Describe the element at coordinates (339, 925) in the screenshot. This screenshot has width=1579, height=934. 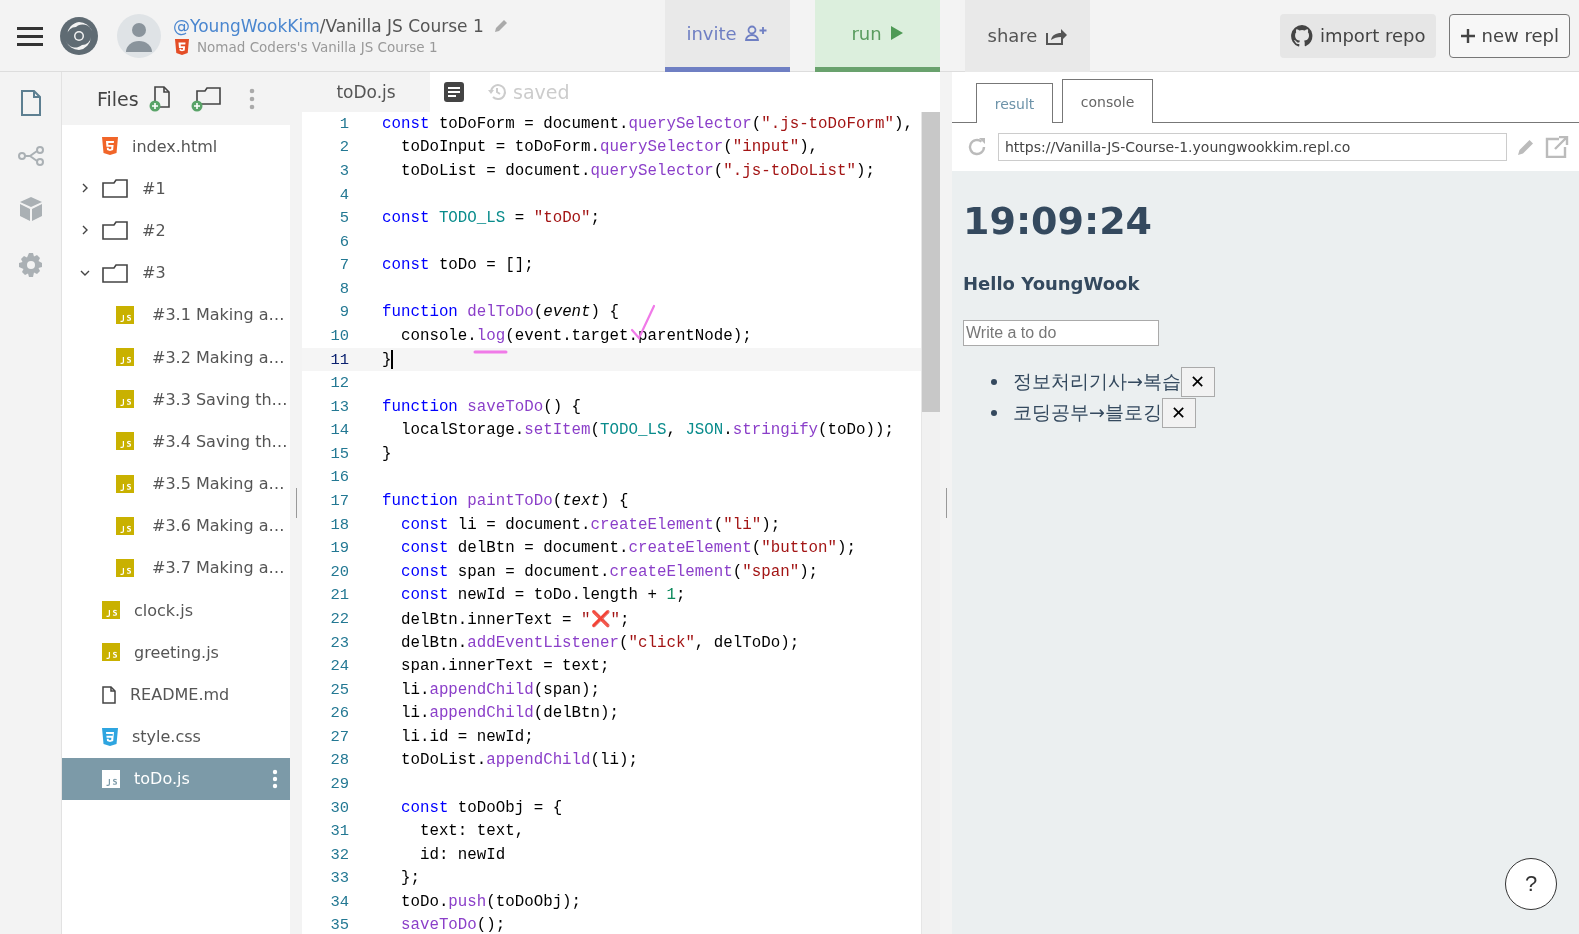
I see `line-number: 35` at that location.